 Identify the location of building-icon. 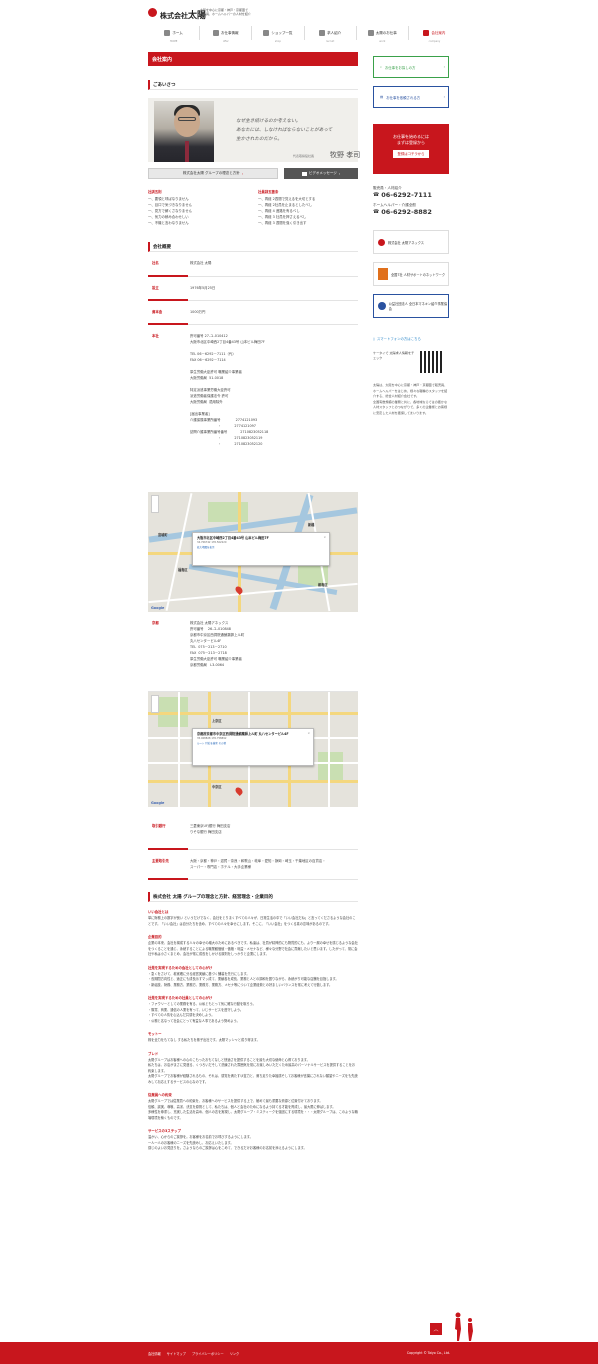
(426, 33).